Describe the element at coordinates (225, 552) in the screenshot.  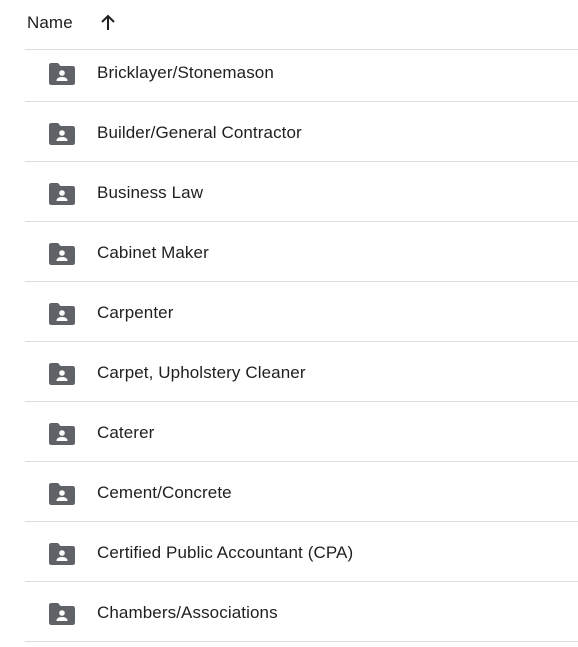
I see `folder-name: Certified Public Accountant (CPA)` at that location.